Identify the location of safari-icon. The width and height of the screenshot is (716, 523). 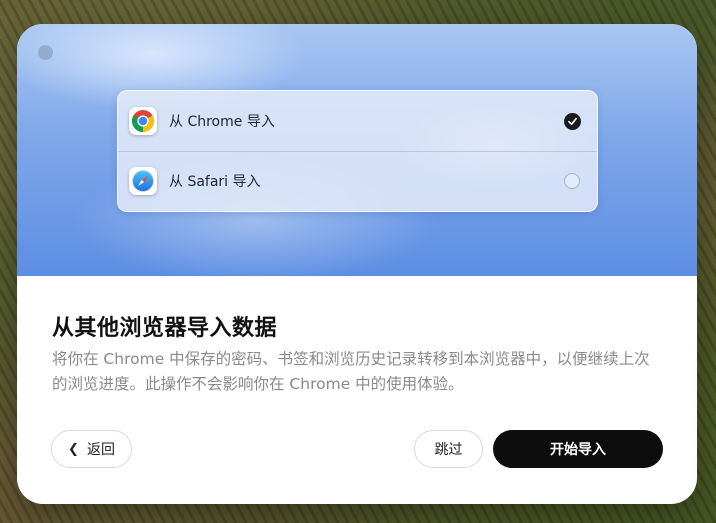
(143, 181).